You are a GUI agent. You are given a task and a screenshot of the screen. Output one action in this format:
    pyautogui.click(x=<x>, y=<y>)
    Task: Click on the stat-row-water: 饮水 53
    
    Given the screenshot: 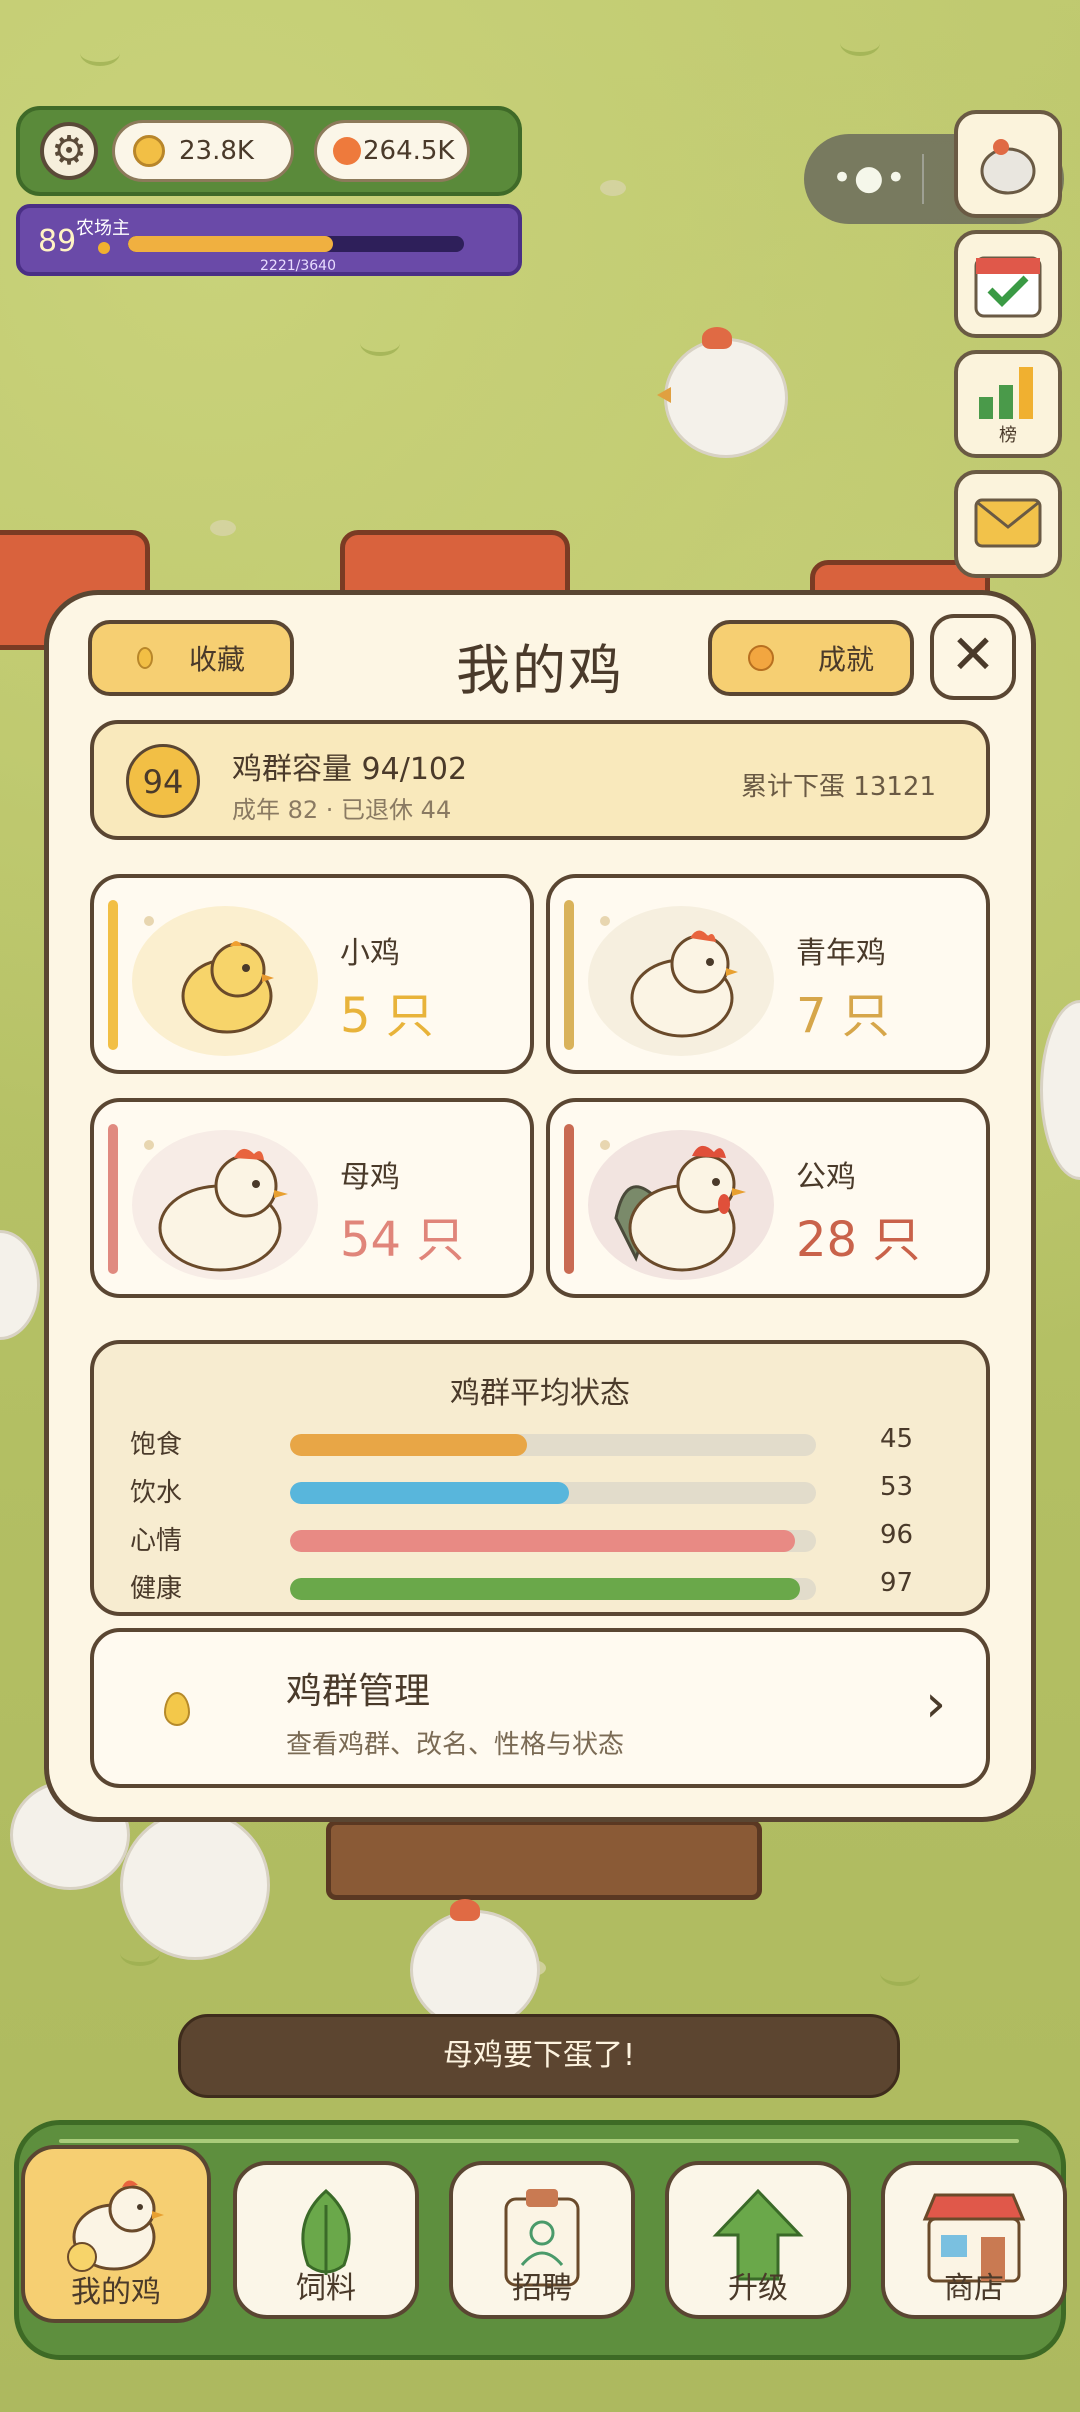 What is the action you would take?
    pyautogui.click(x=540, y=1488)
    